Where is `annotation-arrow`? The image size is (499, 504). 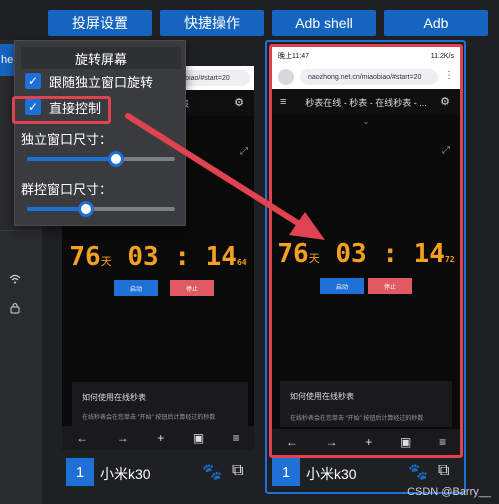
annotation-arrow is located at coordinates (225, 176).